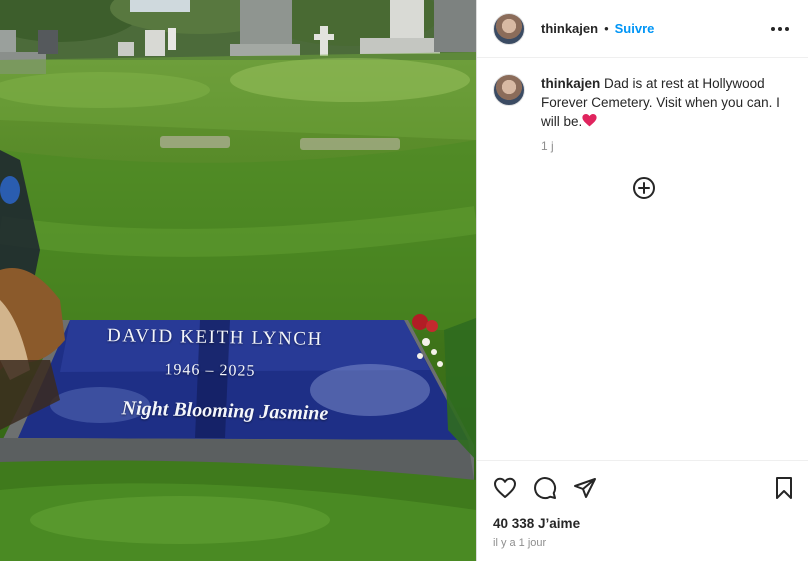 Image resolution: width=808 pixels, height=561 pixels. Describe the element at coordinates (569, 28) in the screenshot. I see `header-username: thinkajen` at that location.